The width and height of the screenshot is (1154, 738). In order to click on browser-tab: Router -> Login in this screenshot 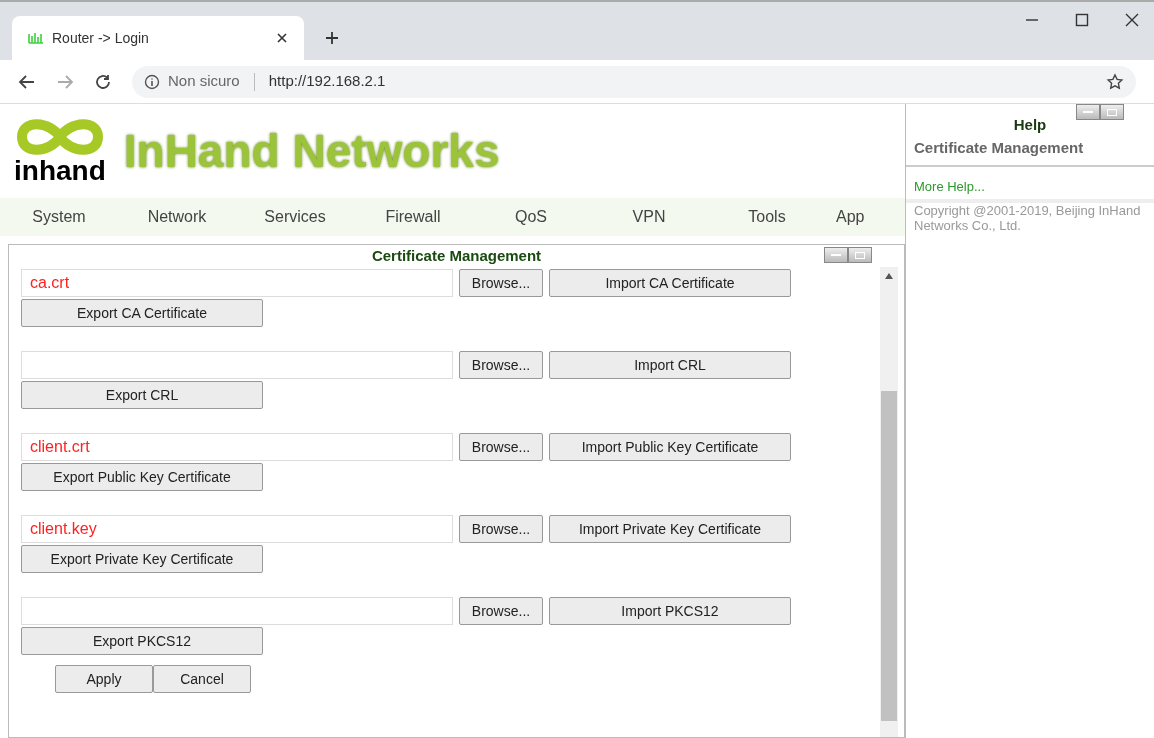, I will do `click(158, 38)`.